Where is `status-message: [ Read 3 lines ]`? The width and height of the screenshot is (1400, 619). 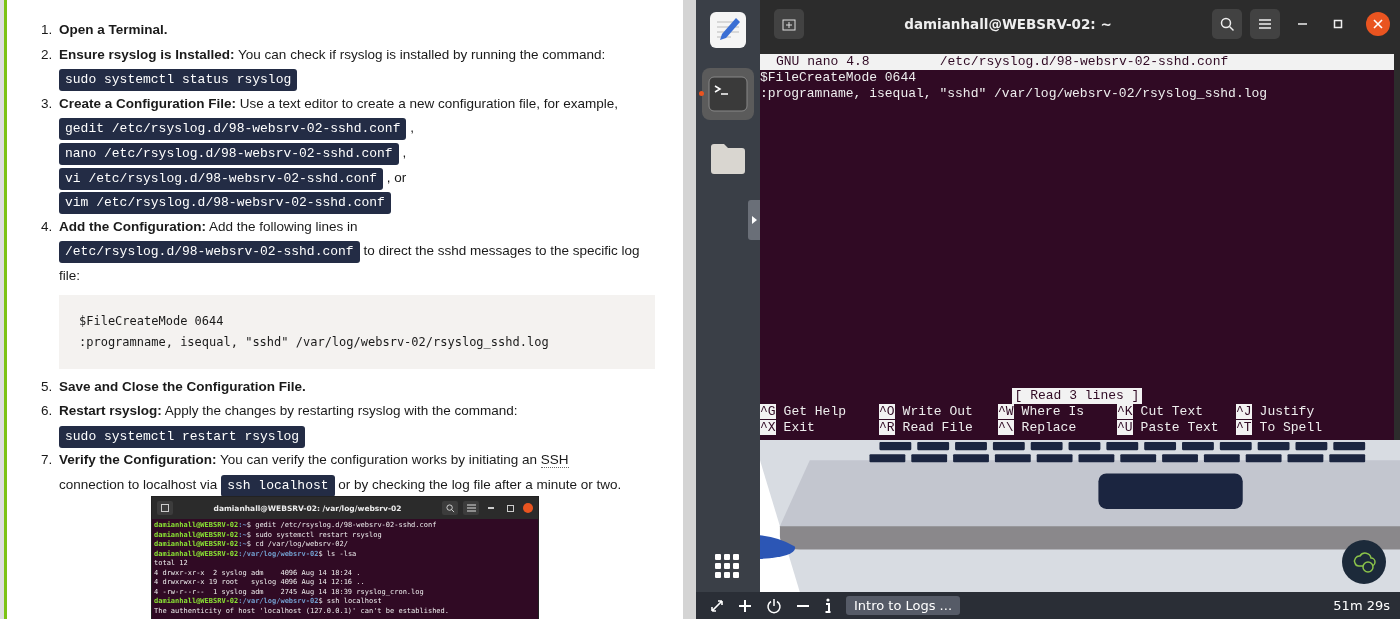
status-message: [ Read 3 lines ] is located at coordinates (1077, 396).